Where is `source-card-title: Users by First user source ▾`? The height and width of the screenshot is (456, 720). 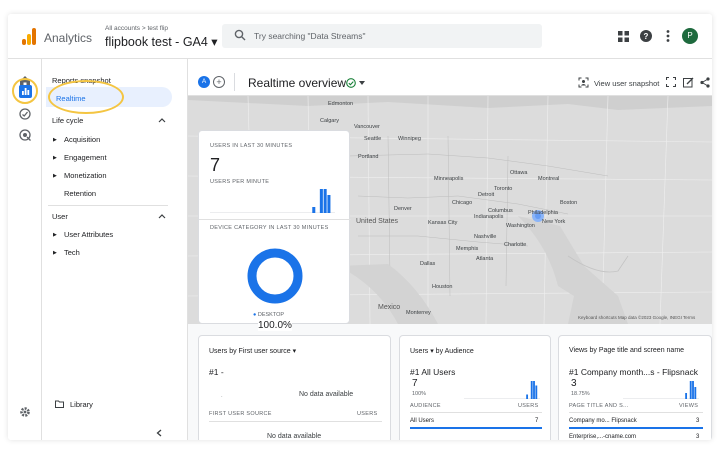
source-card-title: Users by First user source ▾ is located at coordinates (252, 351).